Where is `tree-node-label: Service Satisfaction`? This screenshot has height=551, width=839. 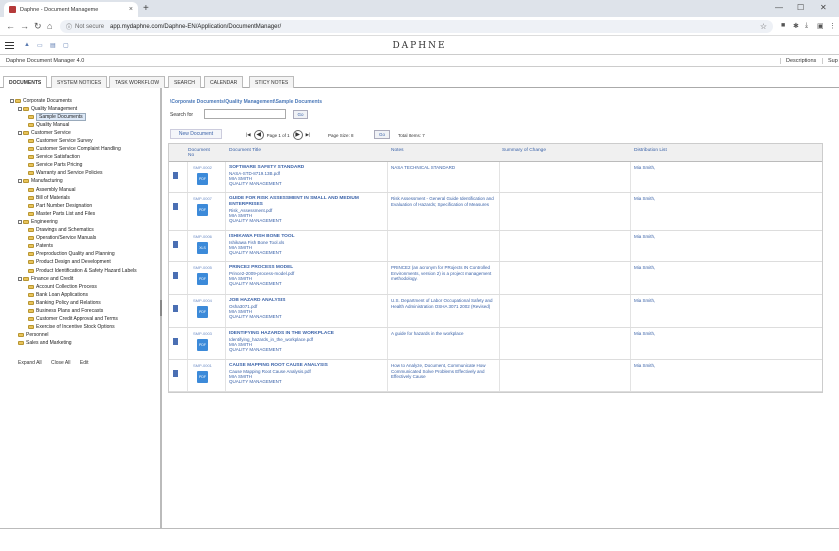 tree-node-label: Service Satisfaction is located at coordinates (58, 157).